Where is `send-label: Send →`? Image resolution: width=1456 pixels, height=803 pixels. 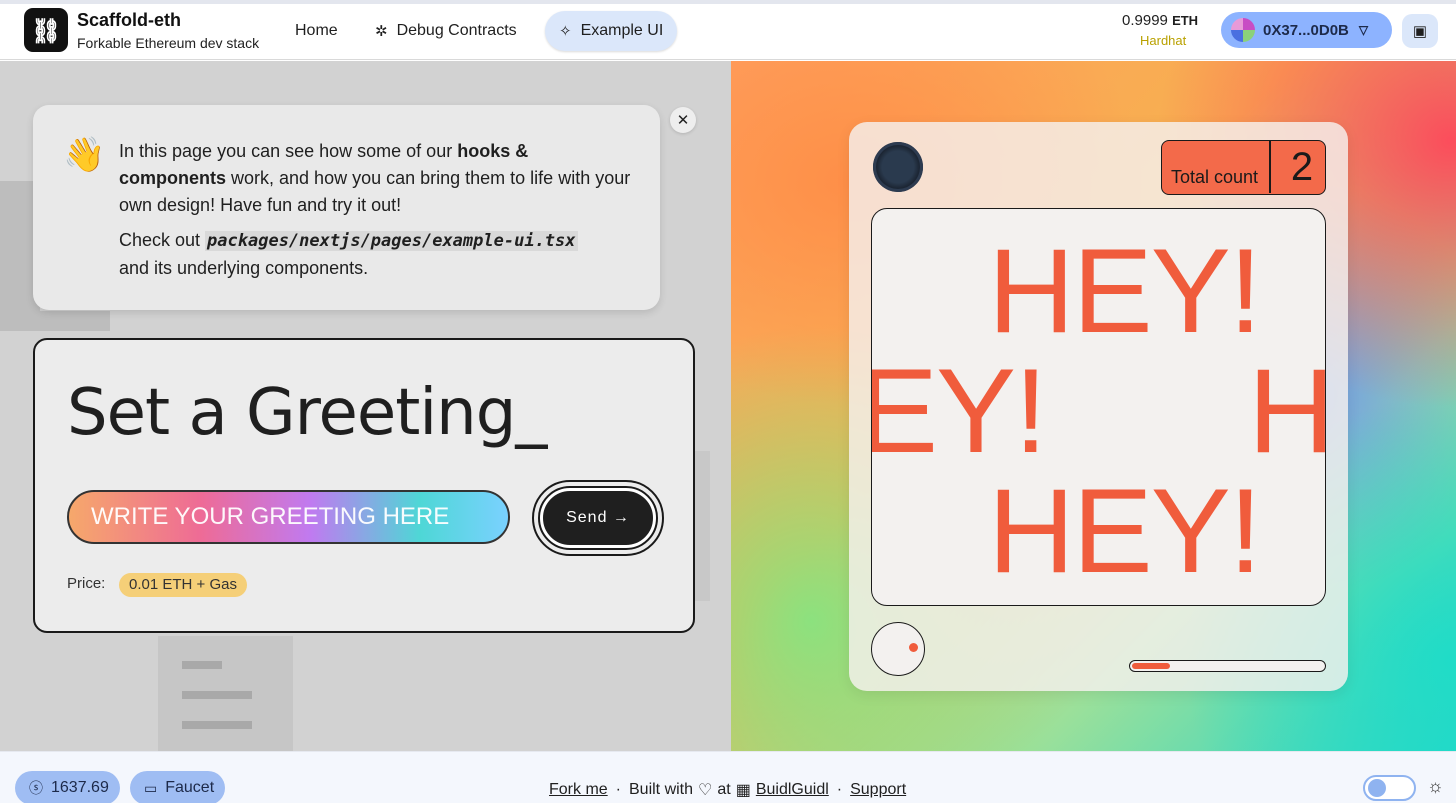
send-label: Send → is located at coordinates (598, 517).